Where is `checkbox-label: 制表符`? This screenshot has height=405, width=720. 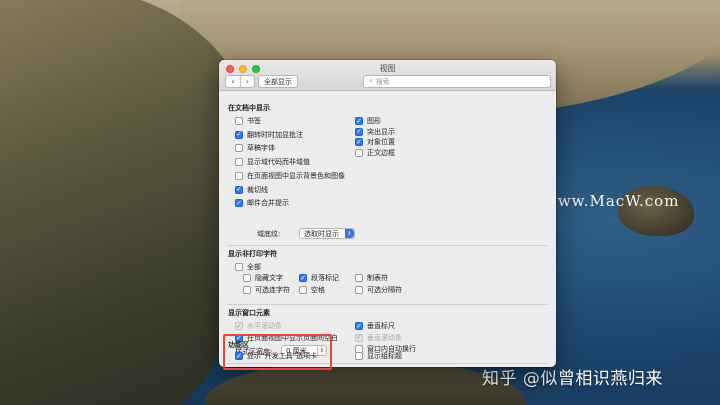 checkbox-label: 制表符 is located at coordinates (377, 278).